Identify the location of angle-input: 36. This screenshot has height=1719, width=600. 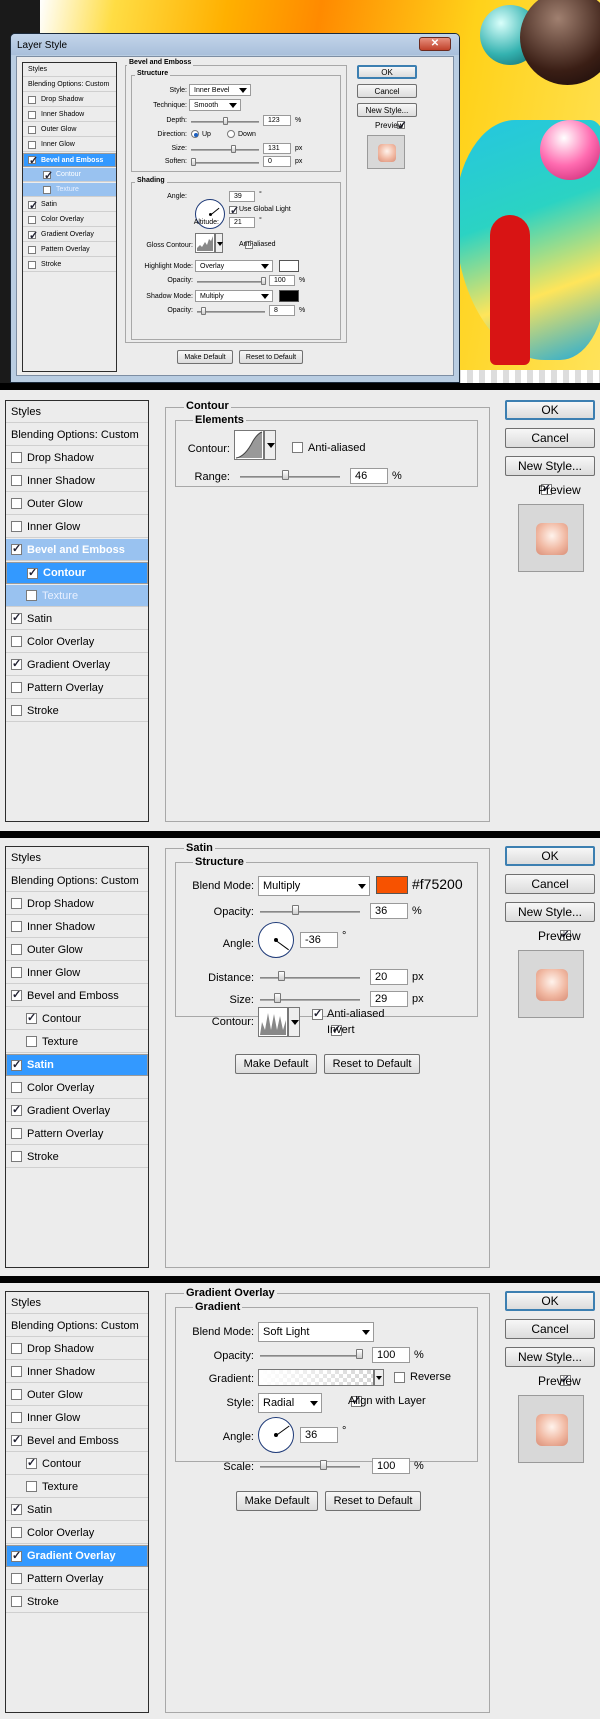
(319, 1435).